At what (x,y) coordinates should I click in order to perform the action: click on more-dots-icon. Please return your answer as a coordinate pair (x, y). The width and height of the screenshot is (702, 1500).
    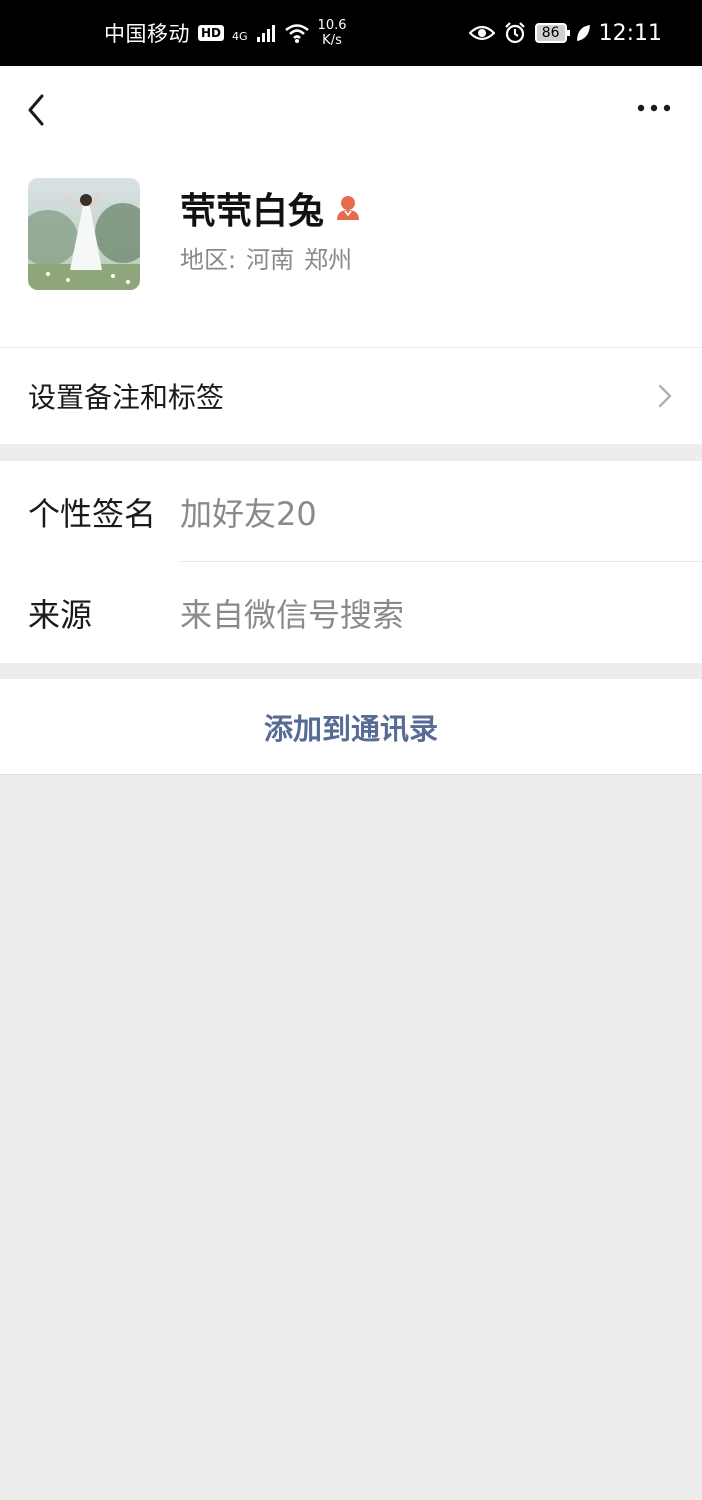
    Looking at the image, I should click on (654, 108).